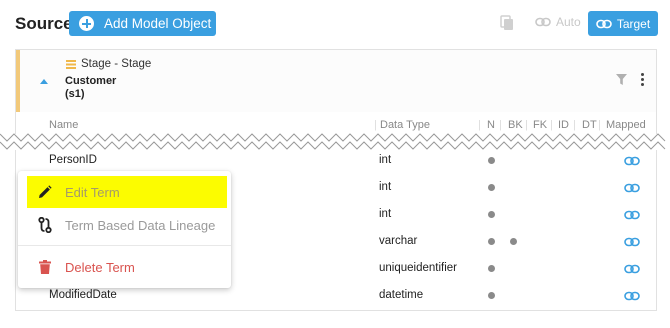  What do you see at coordinates (643, 80) in the screenshot?
I see `more-vert-icon` at bounding box center [643, 80].